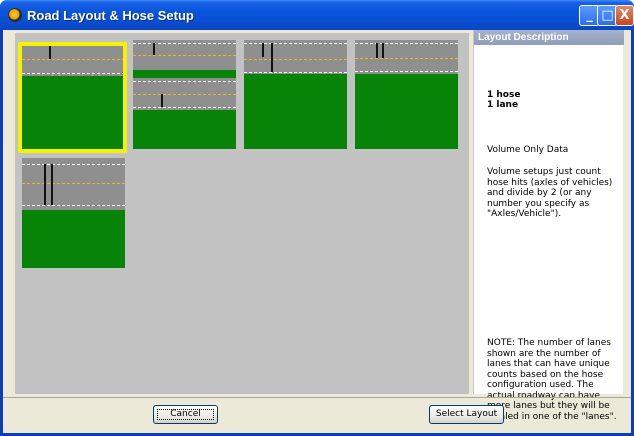 This screenshot has height=436, width=634. Describe the element at coordinates (110, 15) in the screenshot. I see `window-title: Road Layout & Hose Setup` at that location.